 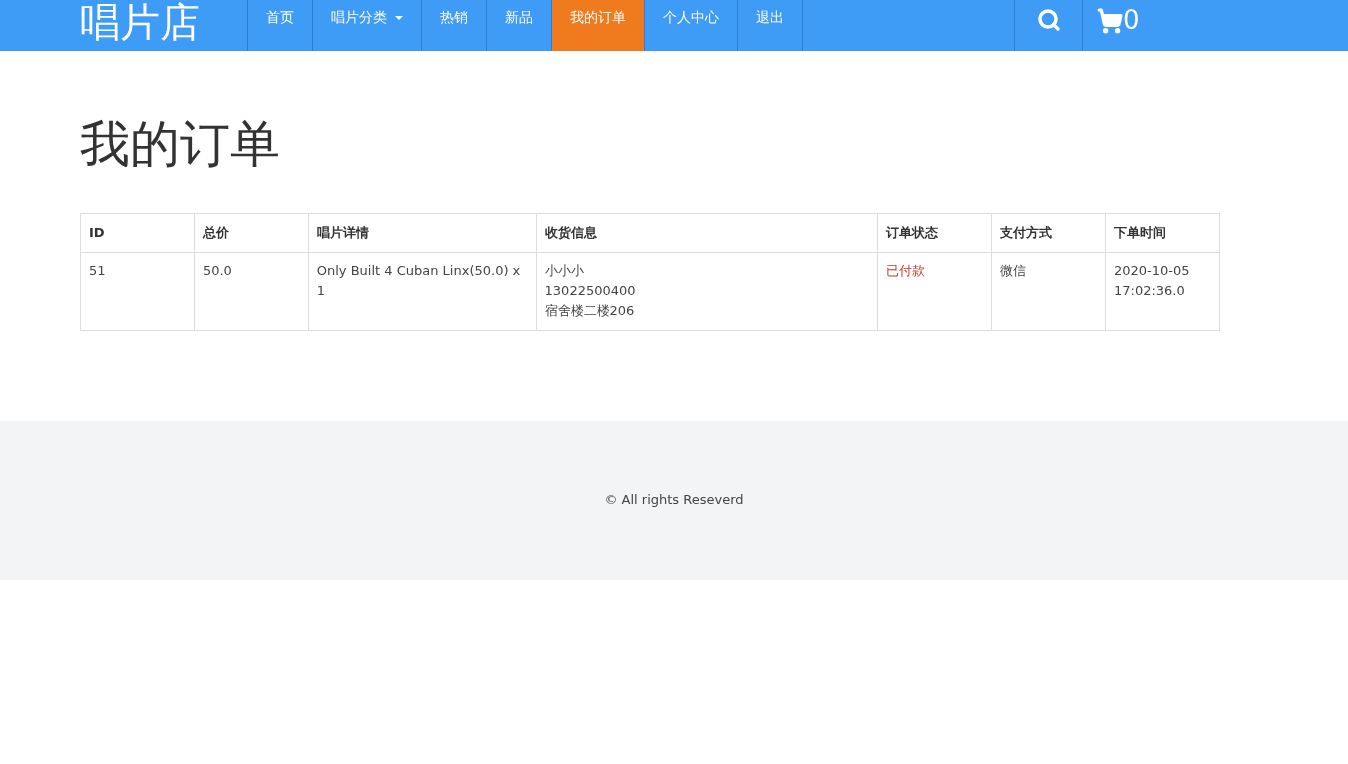 I want to click on column-header: 下单时间, so click(x=1162, y=232).